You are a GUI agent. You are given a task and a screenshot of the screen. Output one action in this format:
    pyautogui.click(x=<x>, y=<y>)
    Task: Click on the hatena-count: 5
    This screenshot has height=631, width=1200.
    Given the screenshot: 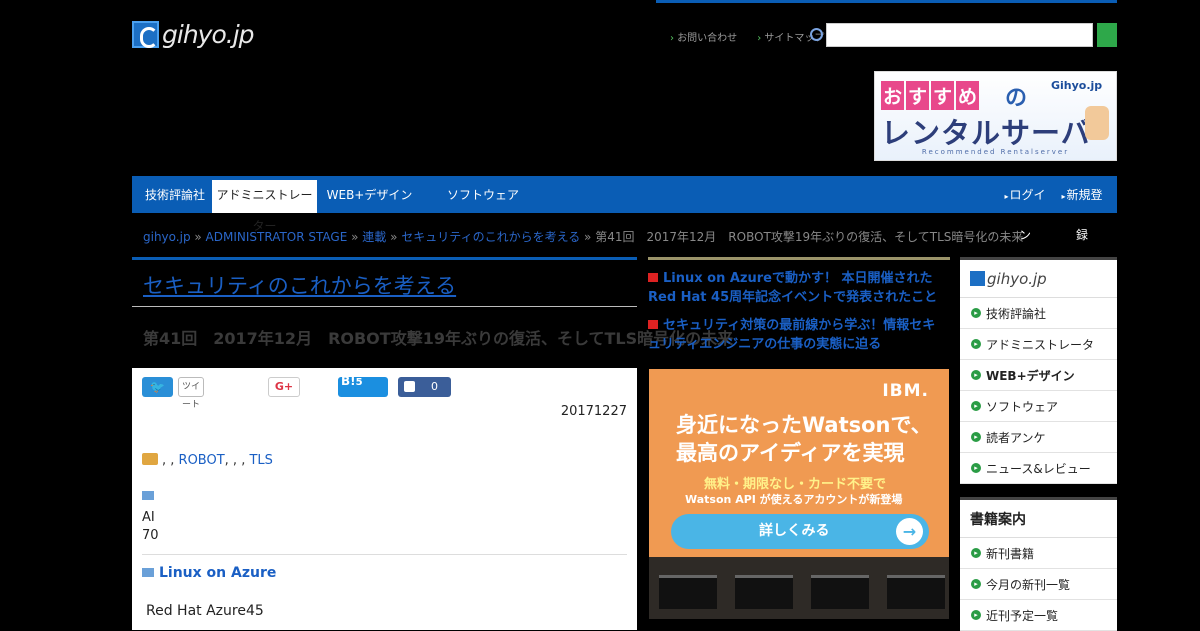 What is the action you would take?
    pyautogui.click(x=359, y=382)
    